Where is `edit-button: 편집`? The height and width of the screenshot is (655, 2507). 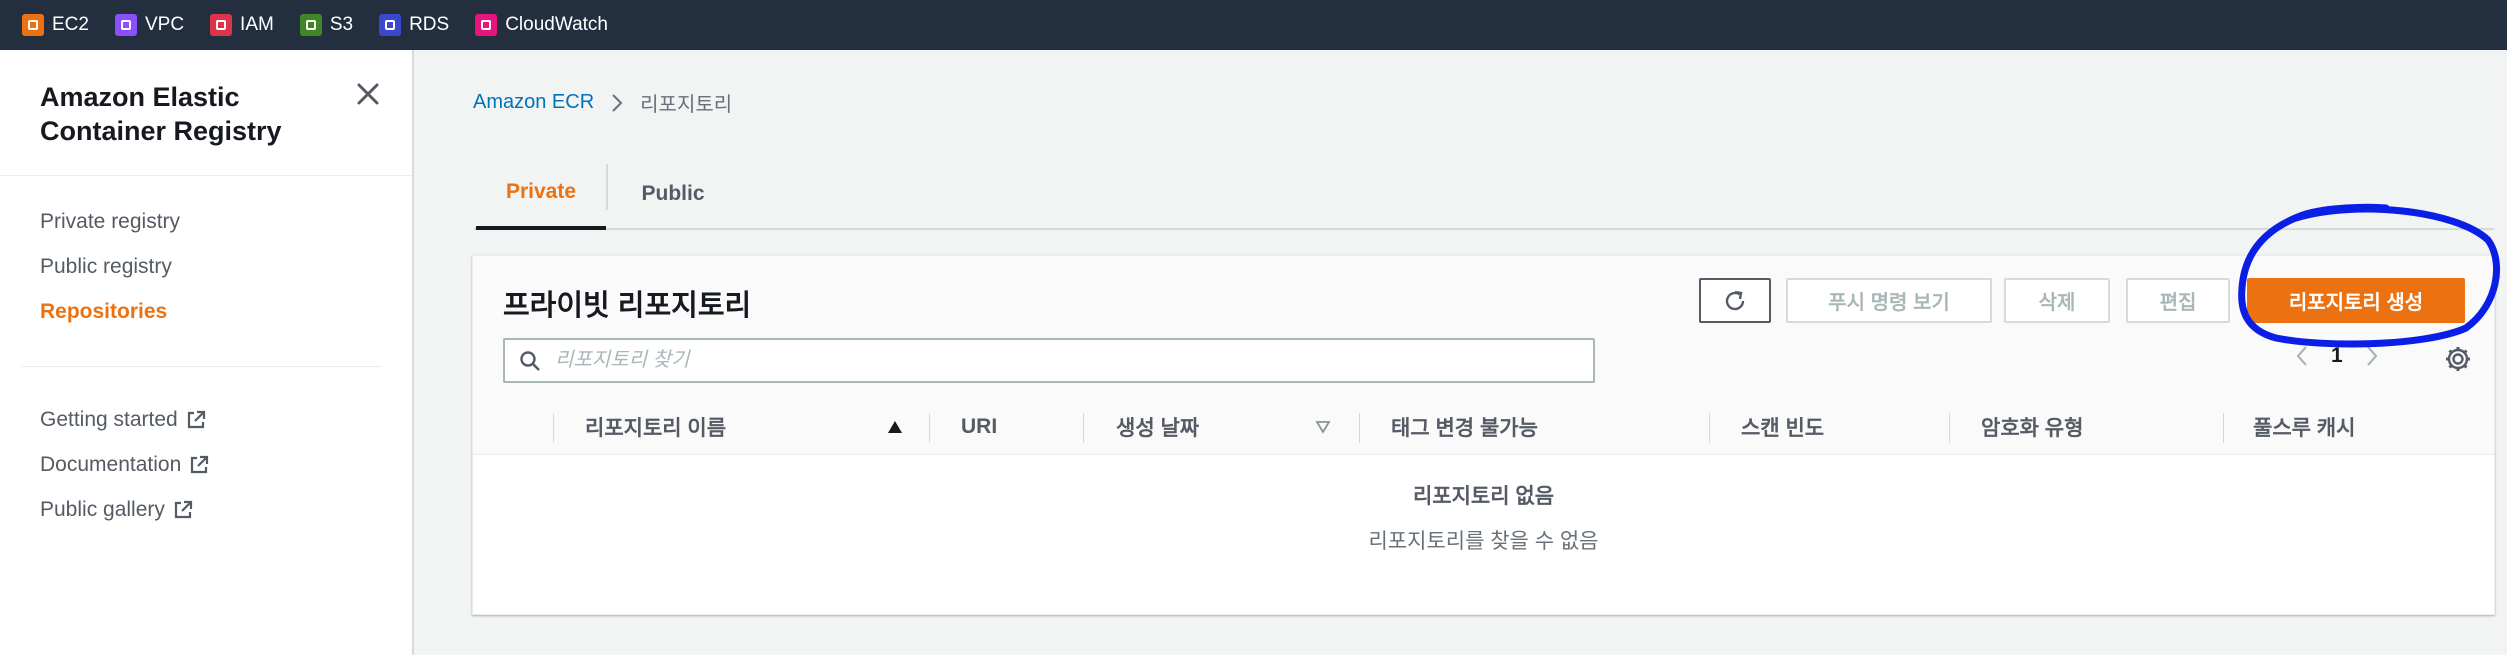
edit-button: 편집 is located at coordinates (2178, 300).